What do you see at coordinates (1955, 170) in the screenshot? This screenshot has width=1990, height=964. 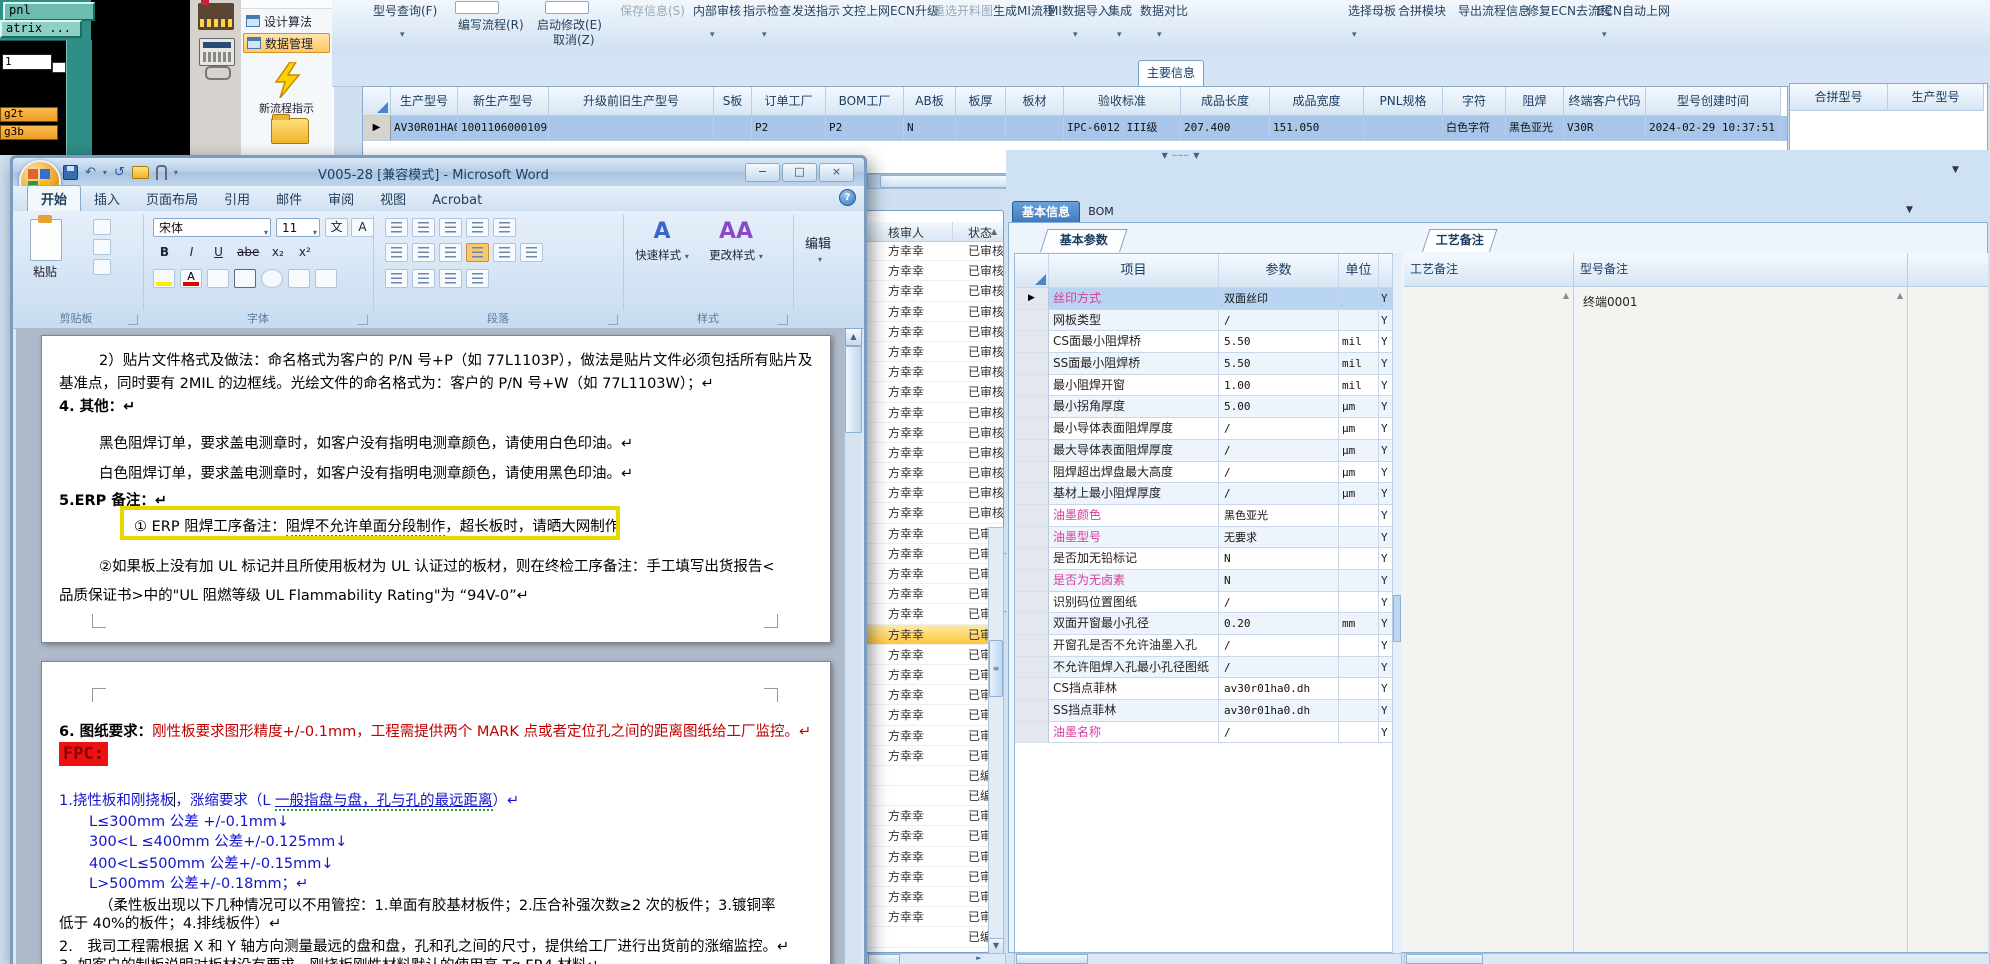 I see `dropdown-arrow-icon: ▼` at bounding box center [1955, 170].